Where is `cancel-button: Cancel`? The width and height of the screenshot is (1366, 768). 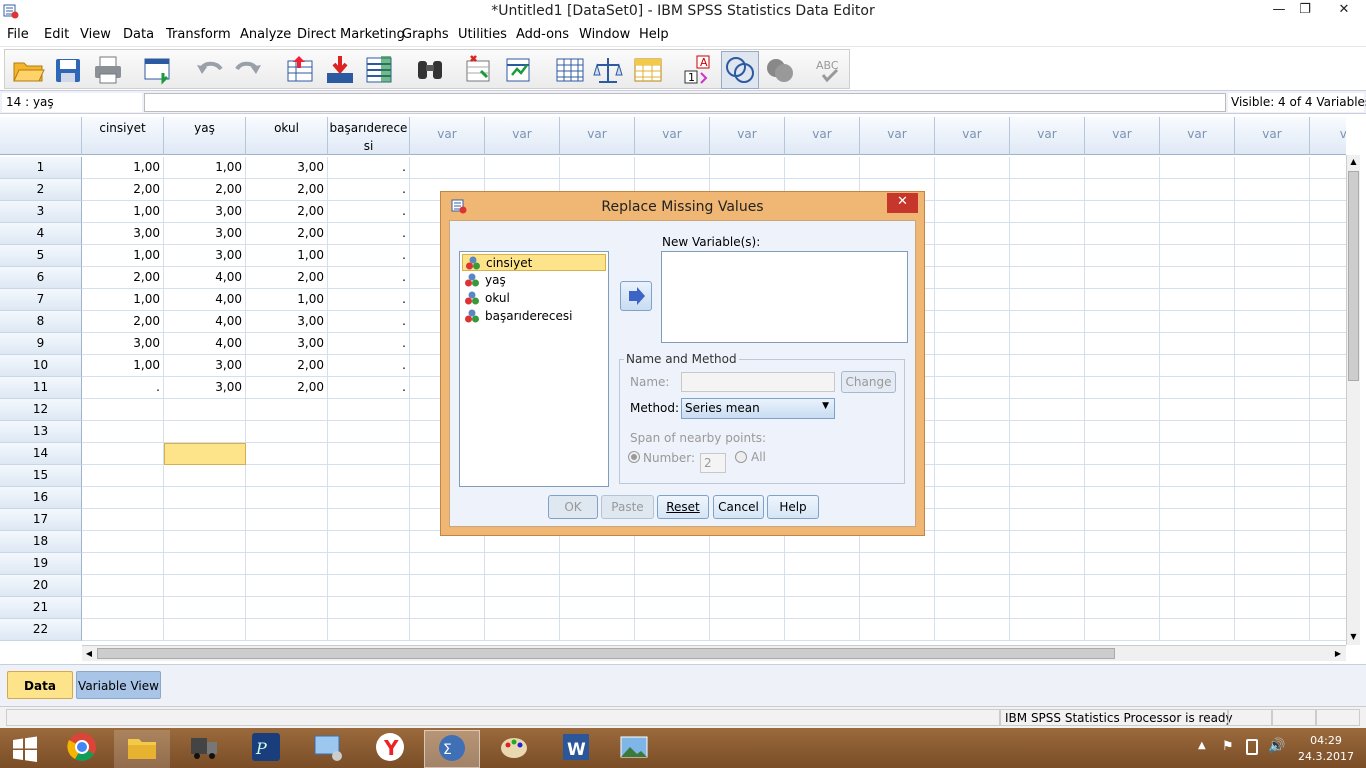
cancel-button: Cancel is located at coordinates (738, 507).